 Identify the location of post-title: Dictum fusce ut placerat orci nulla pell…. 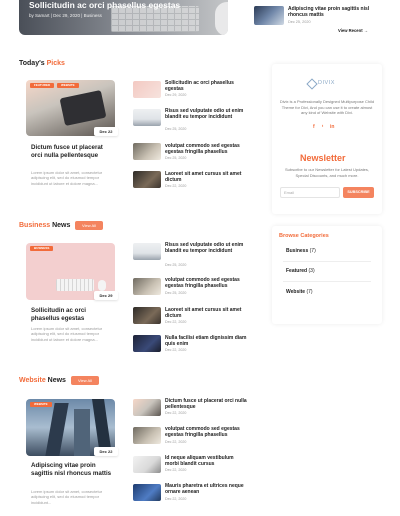
(206, 404).